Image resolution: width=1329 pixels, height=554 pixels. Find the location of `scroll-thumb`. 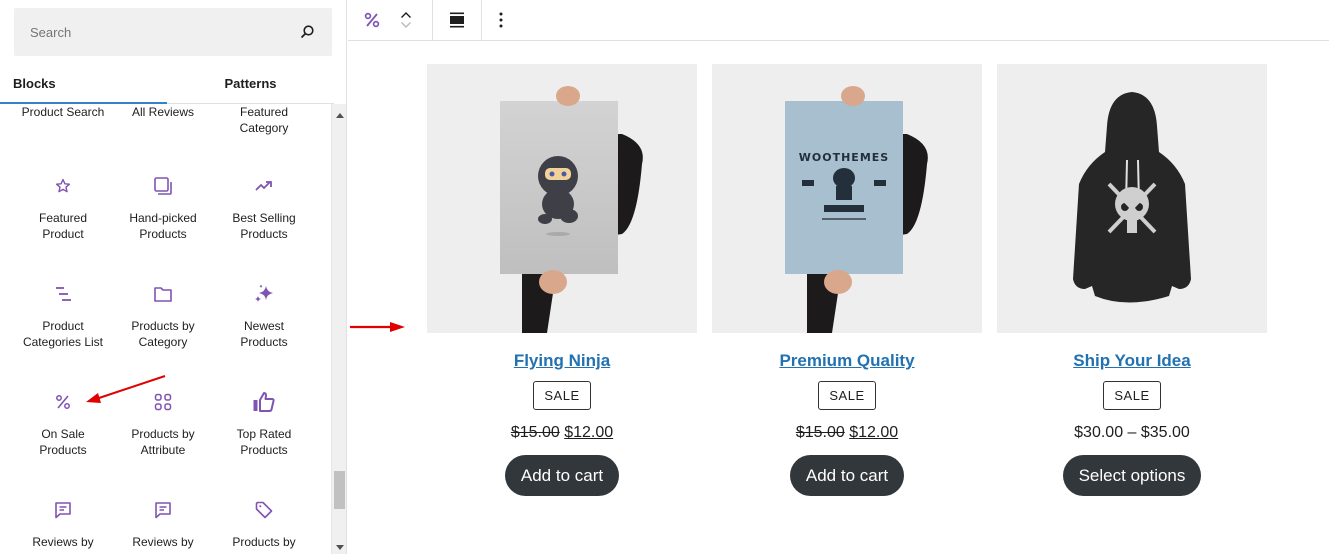

scroll-thumb is located at coordinates (339, 490).